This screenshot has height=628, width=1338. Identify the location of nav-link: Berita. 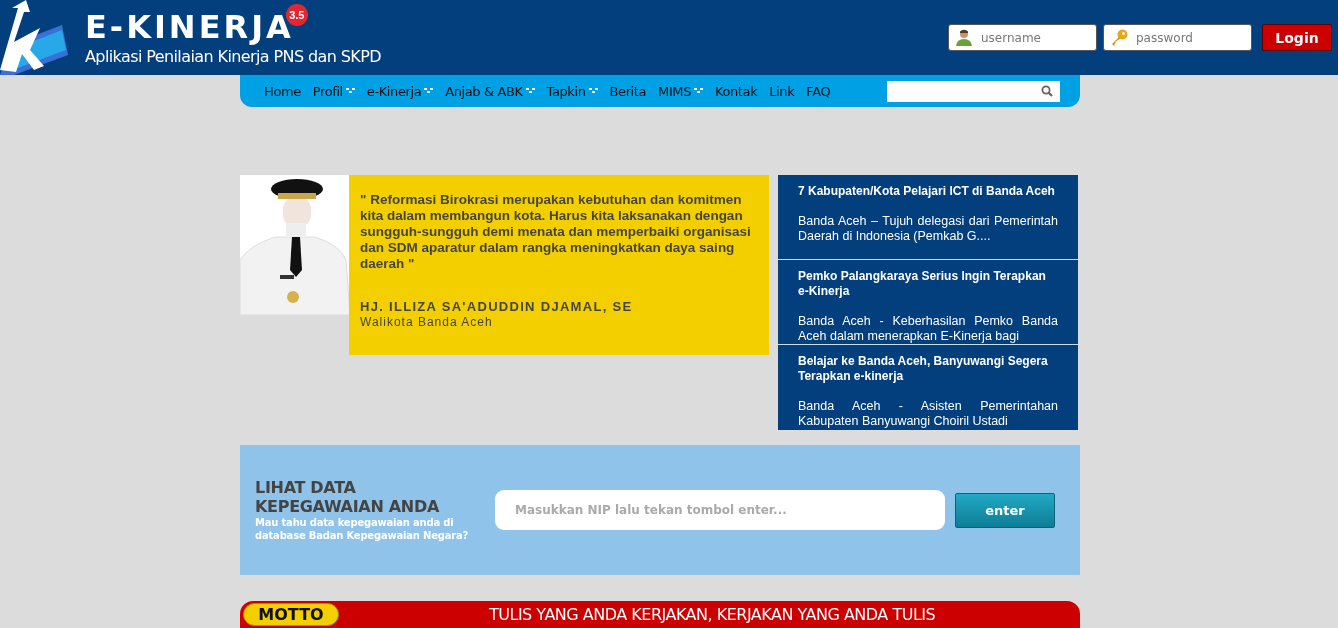
(628, 91).